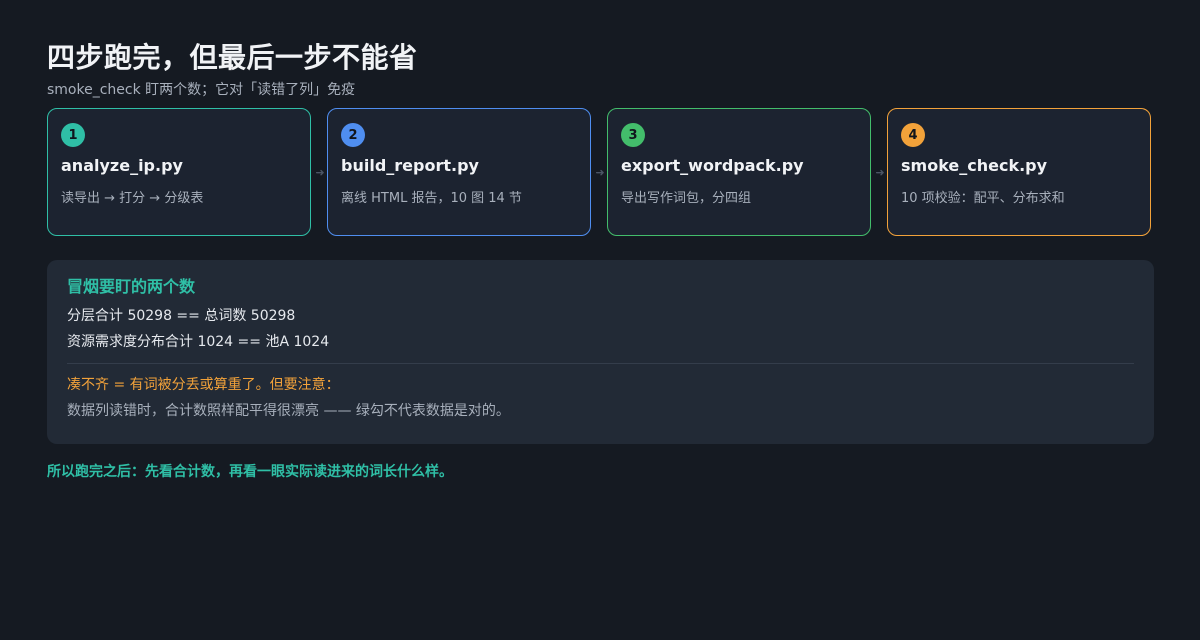  I want to click on step-card-analyze: 1 analyze_ip.py 读导出 → 打分 → 分级表, so click(179, 172).